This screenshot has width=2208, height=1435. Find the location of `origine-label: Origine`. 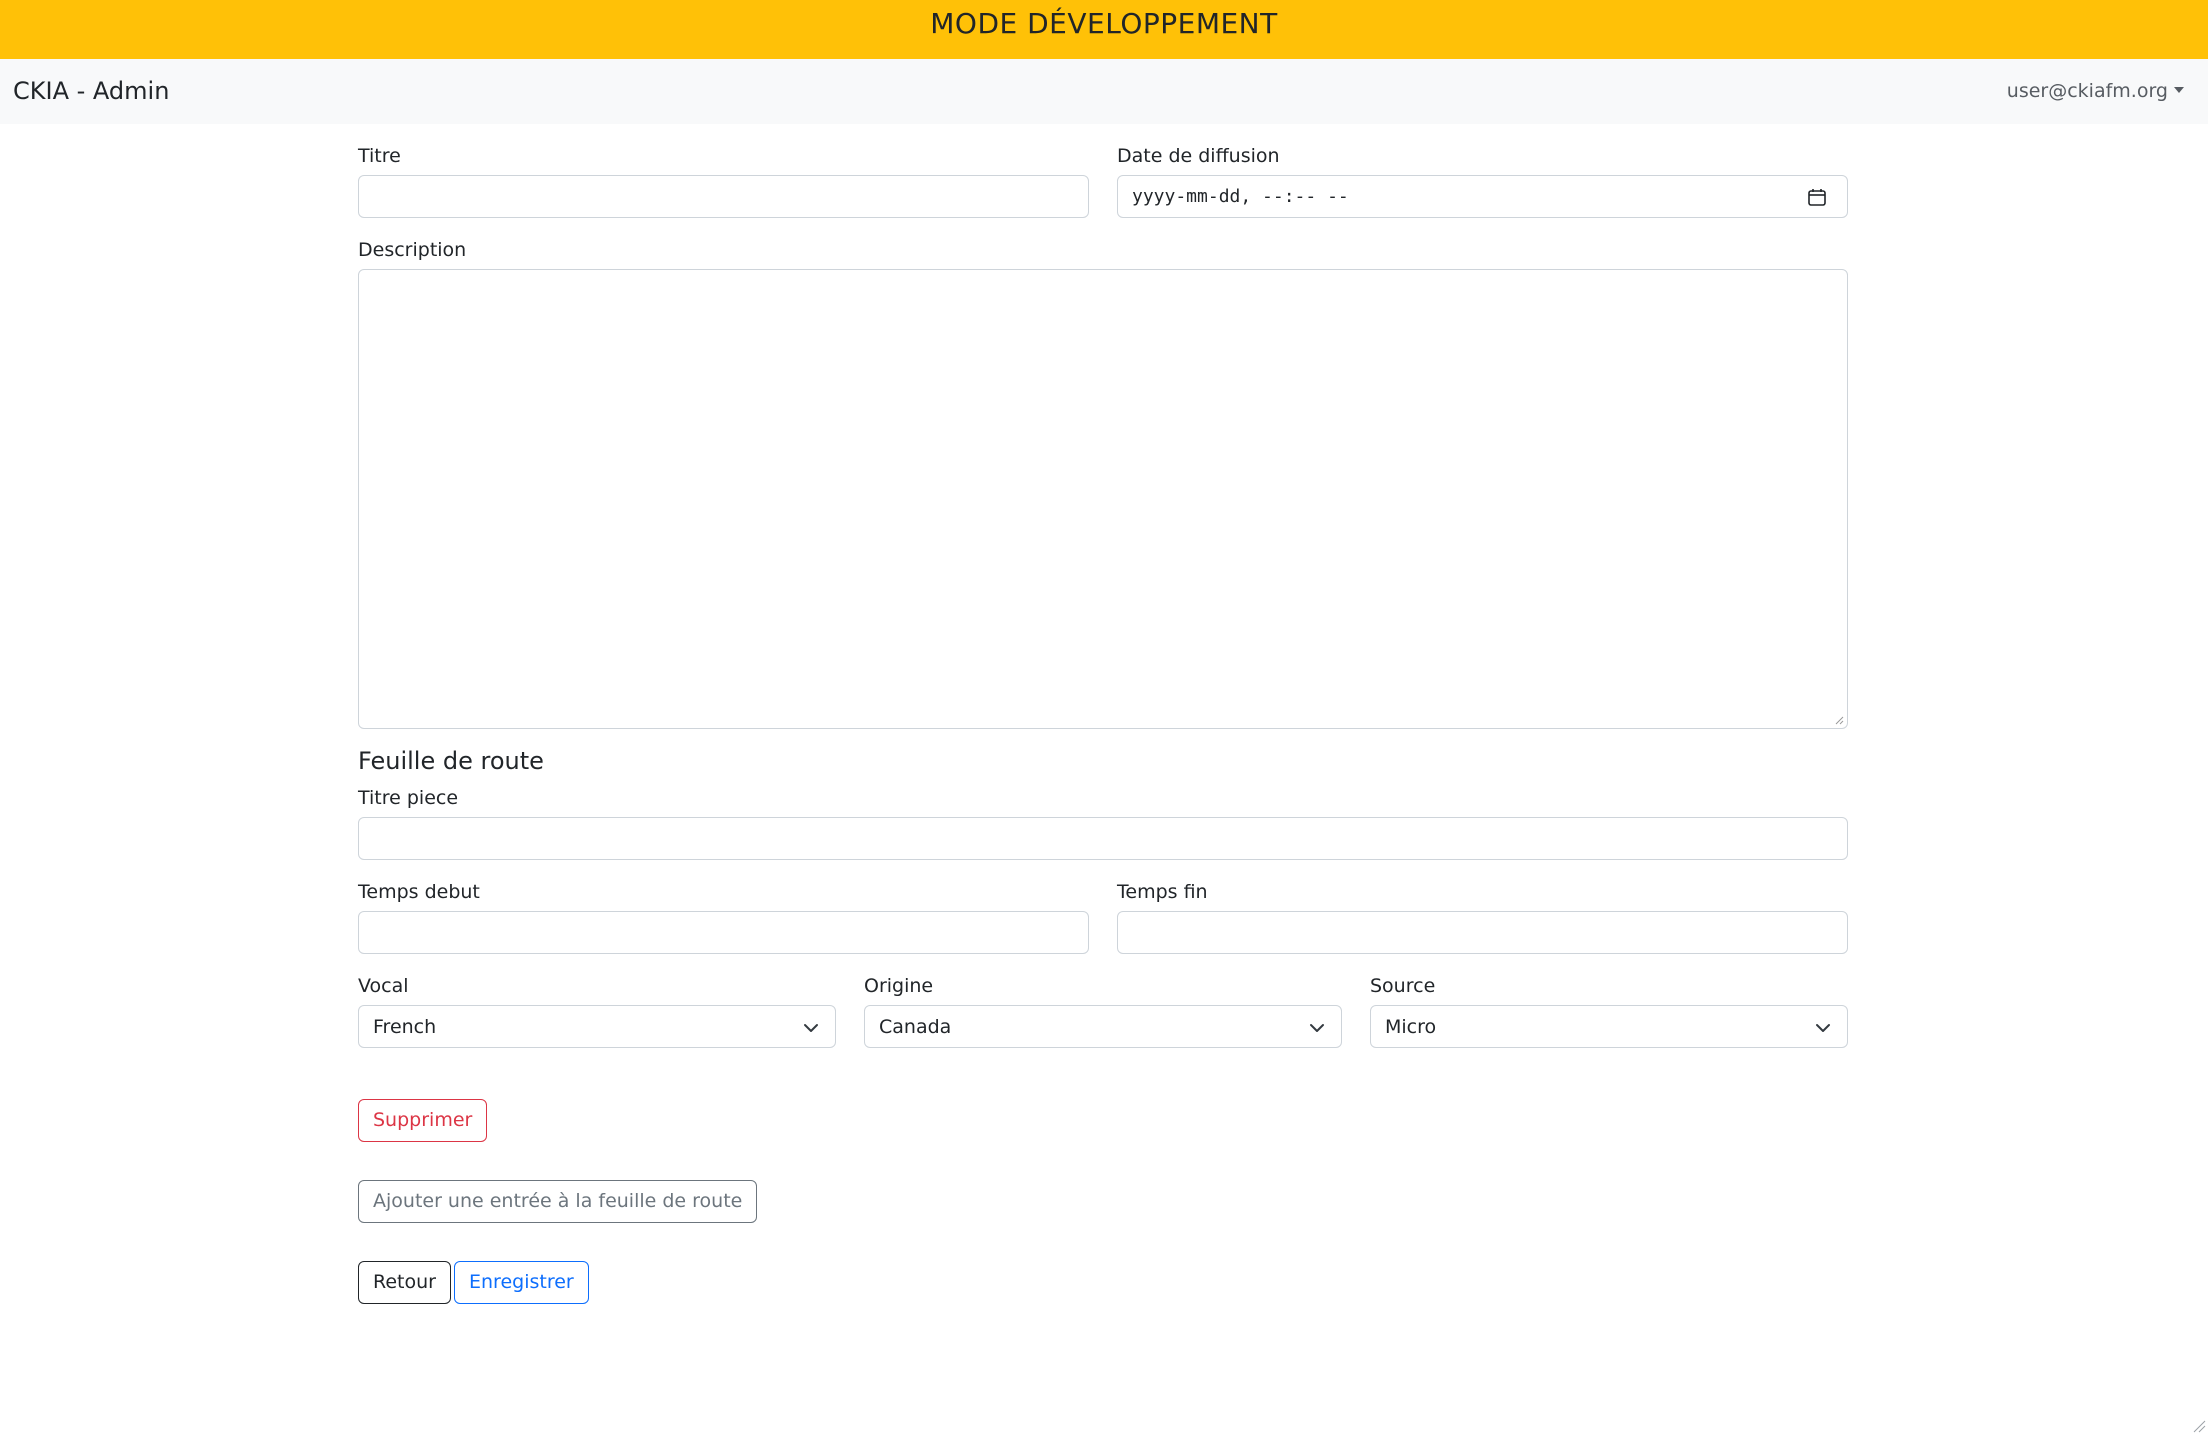

origine-label: Origine is located at coordinates (899, 986).